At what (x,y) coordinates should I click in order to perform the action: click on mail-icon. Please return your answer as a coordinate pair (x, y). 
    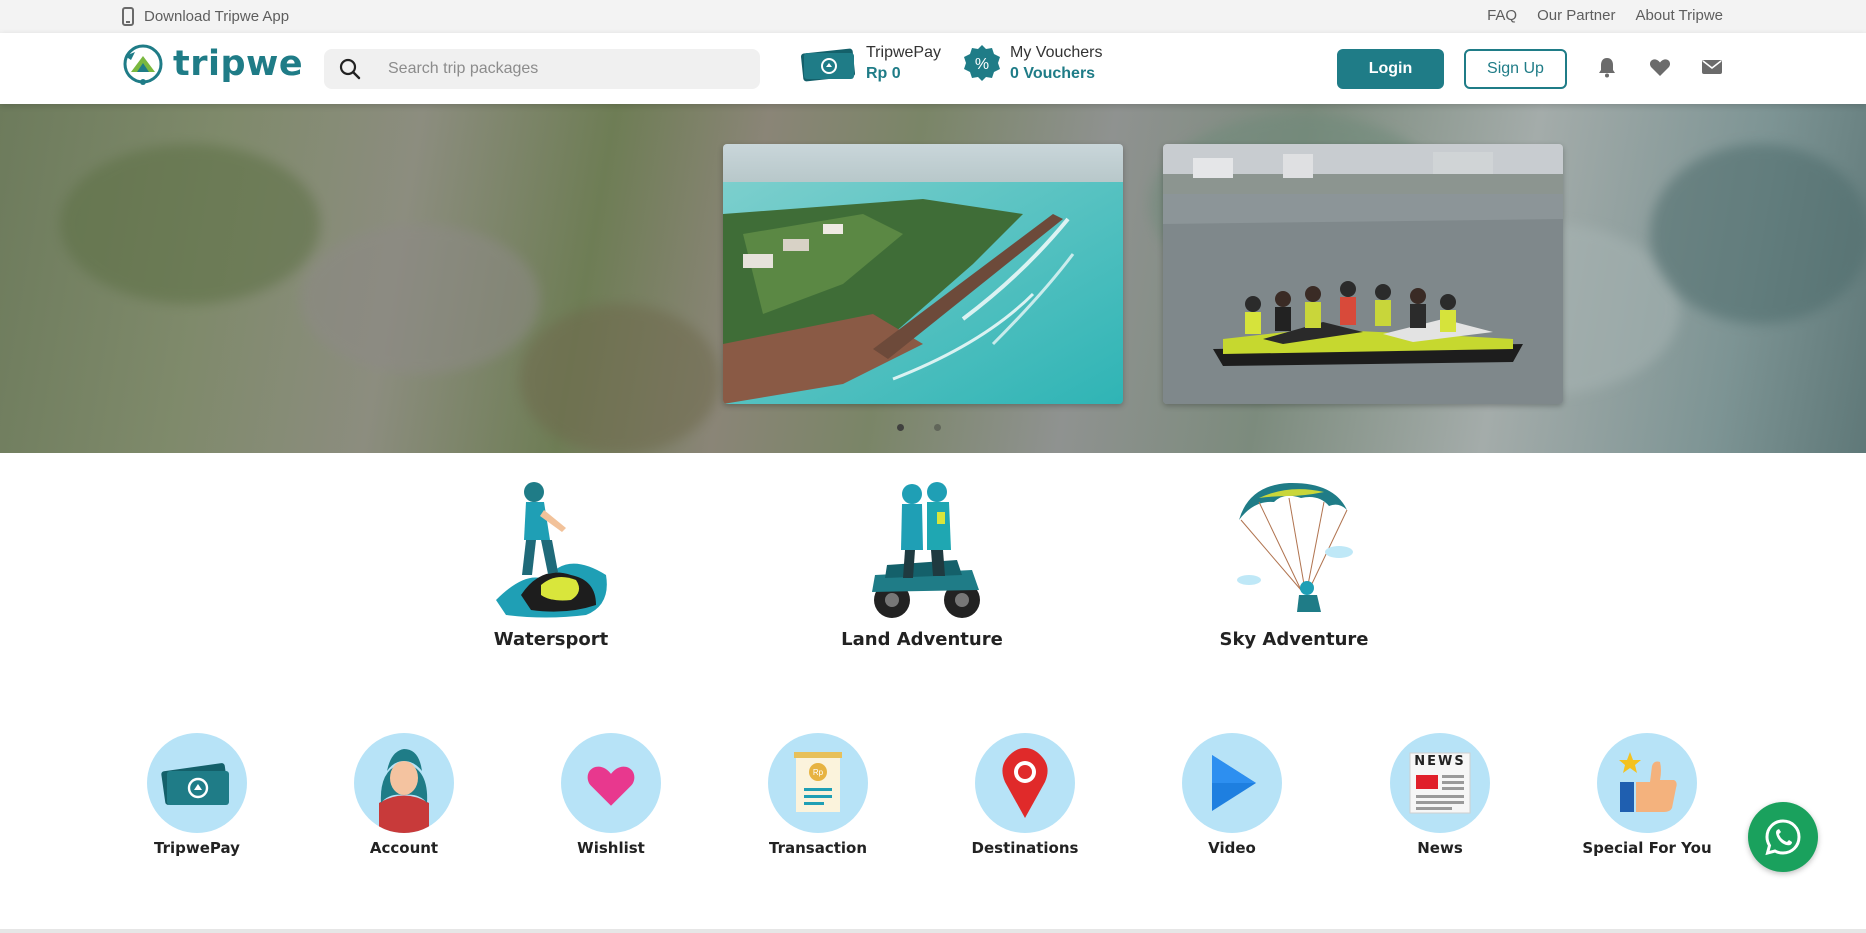
    Looking at the image, I should click on (1712, 67).